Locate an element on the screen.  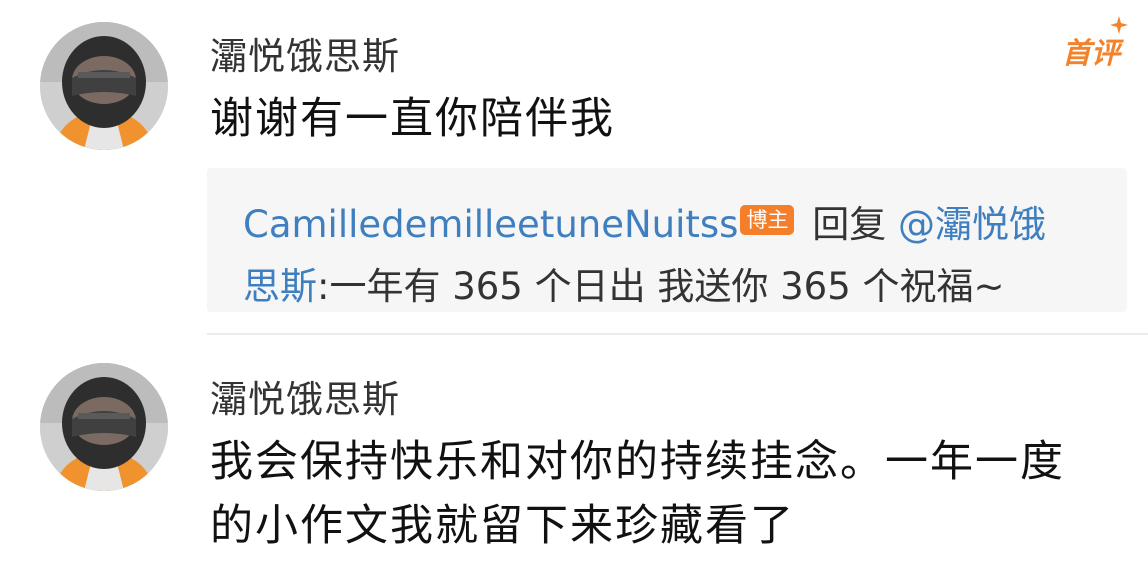
reply-word: 回复 is located at coordinates (849, 224).